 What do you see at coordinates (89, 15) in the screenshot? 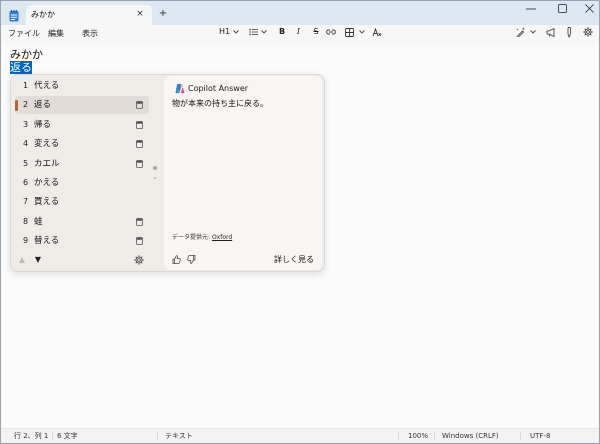
I see `tab-document: みかか ×` at bounding box center [89, 15].